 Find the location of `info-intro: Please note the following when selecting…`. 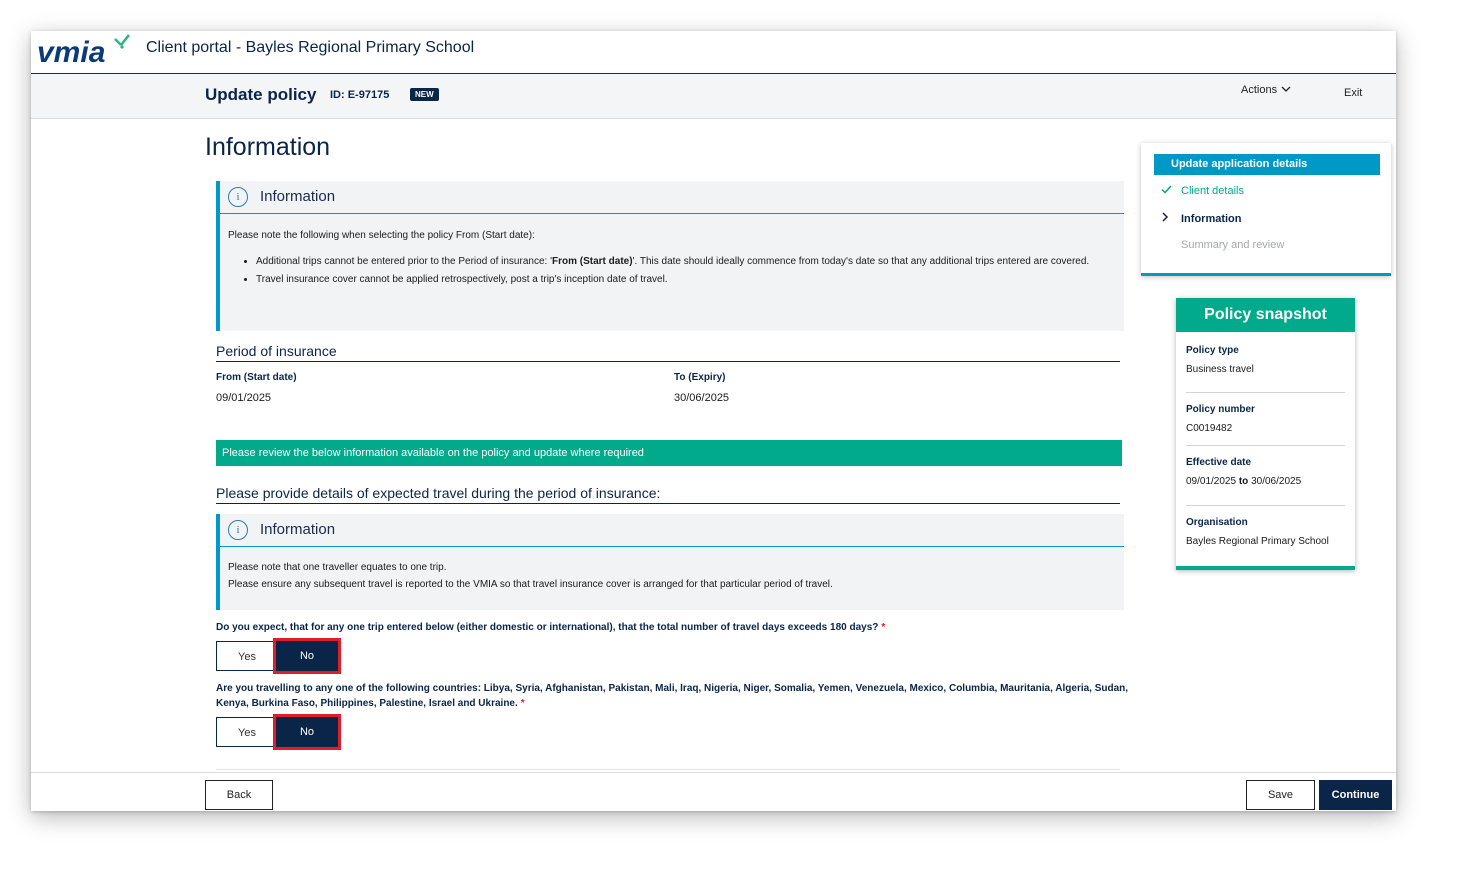

info-intro: Please note the following when selecting… is located at coordinates (381, 235).